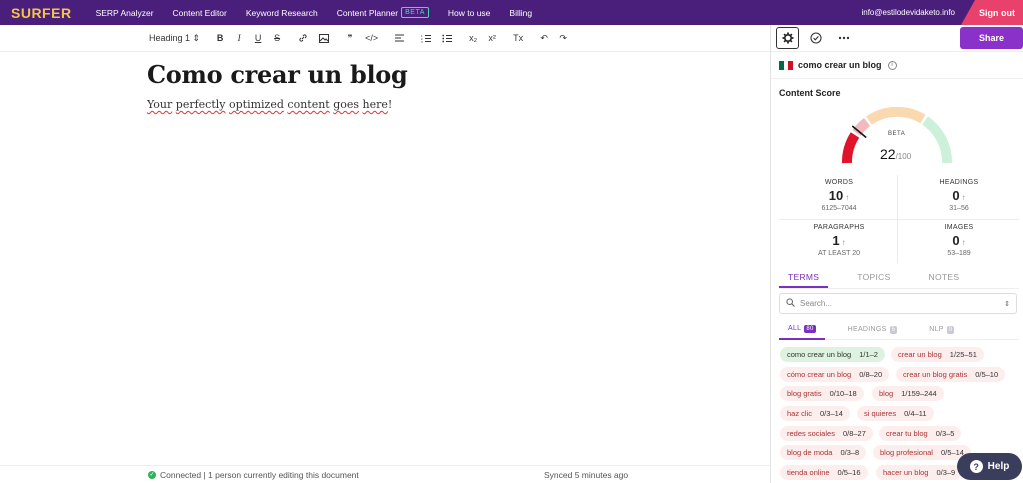 This screenshot has width=1023, height=483. What do you see at coordinates (920, 433) in the screenshot?
I see `term-chip: crear tu blog 0/3–5` at bounding box center [920, 433].